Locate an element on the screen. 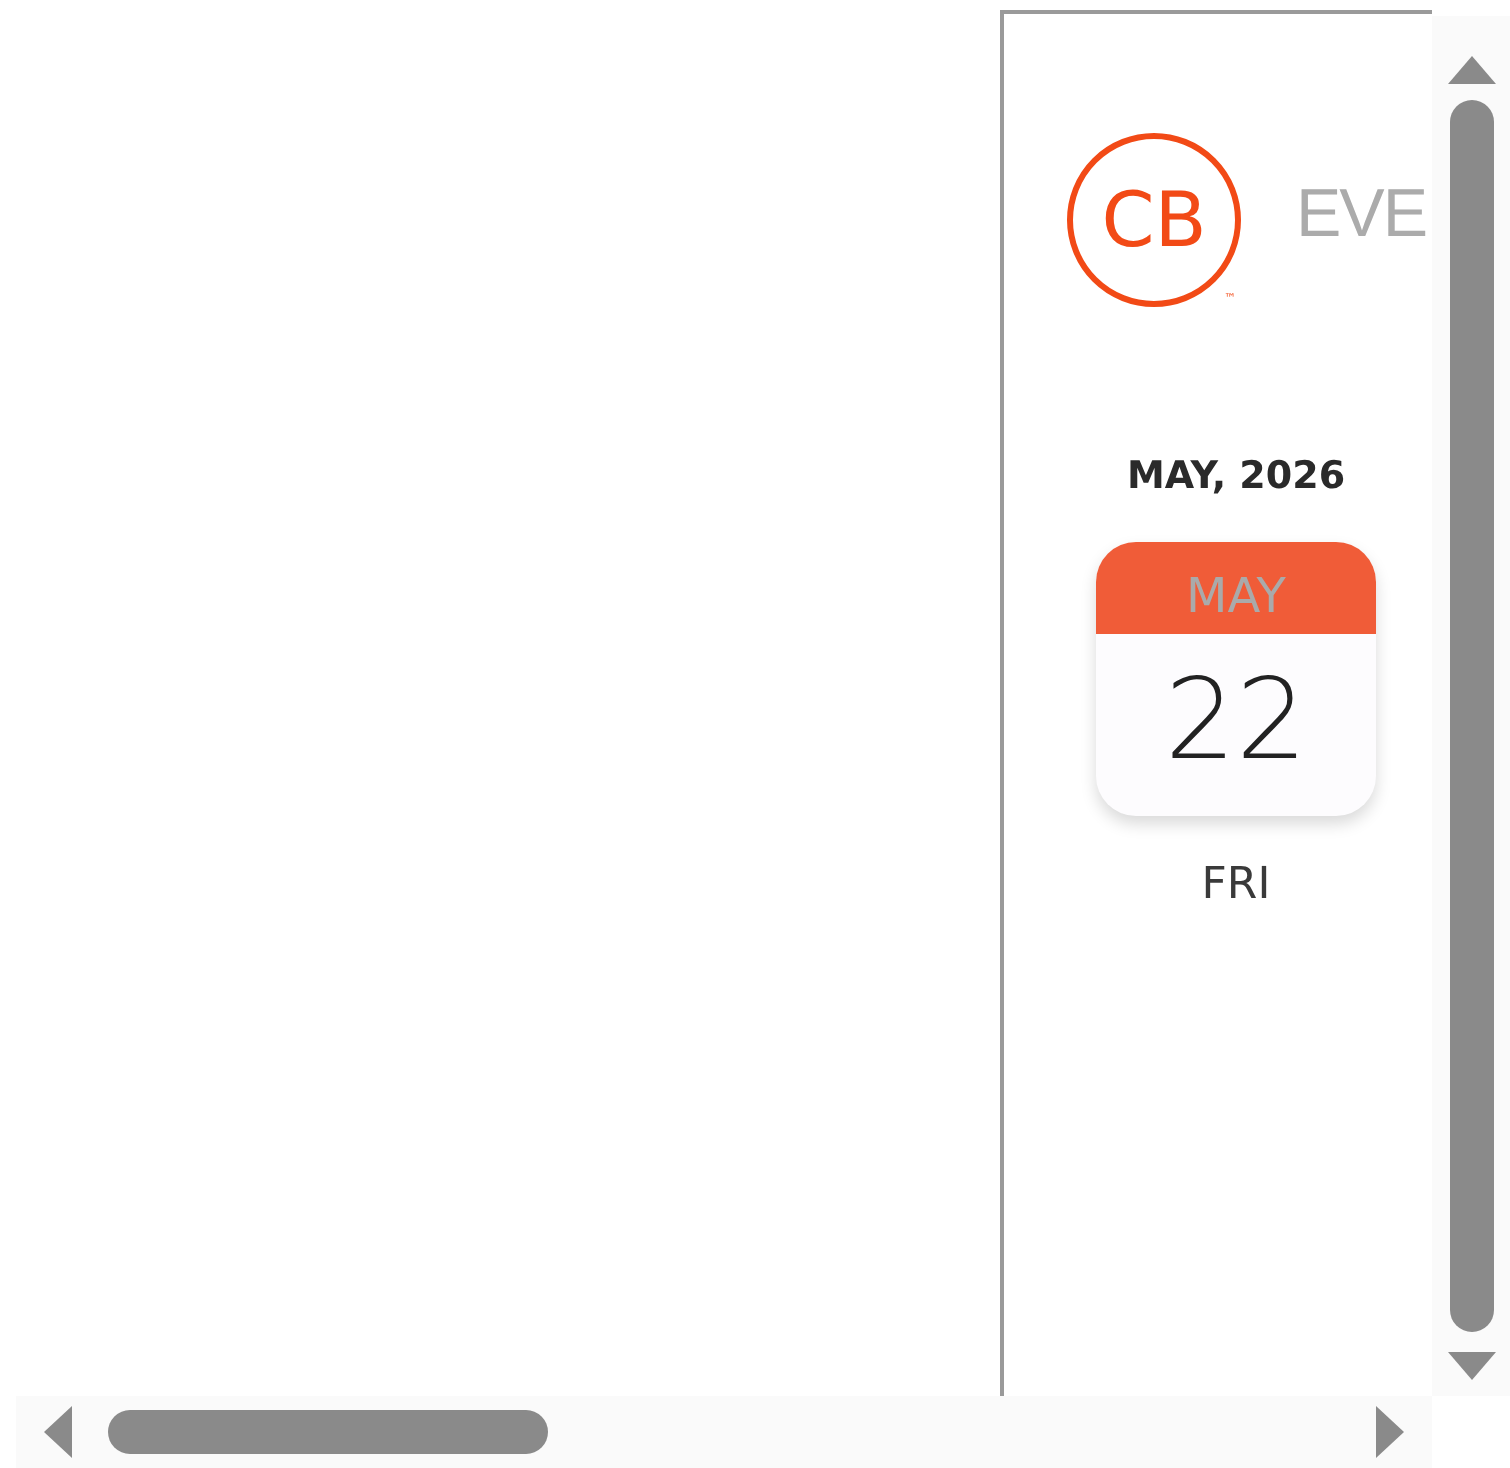 The height and width of the screenshot is (1468, 1510). vertical-scrollbar is located at coordinates (1471, 706).